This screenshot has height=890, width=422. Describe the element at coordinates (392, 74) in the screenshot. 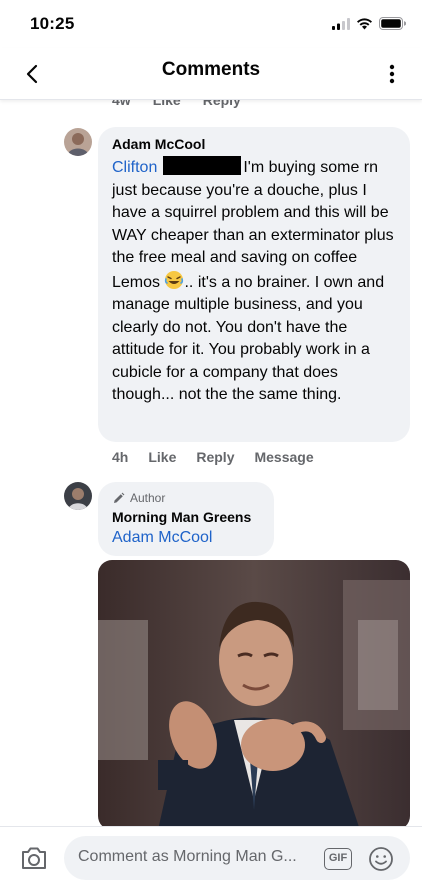

I see `more-options-icon` at that location.